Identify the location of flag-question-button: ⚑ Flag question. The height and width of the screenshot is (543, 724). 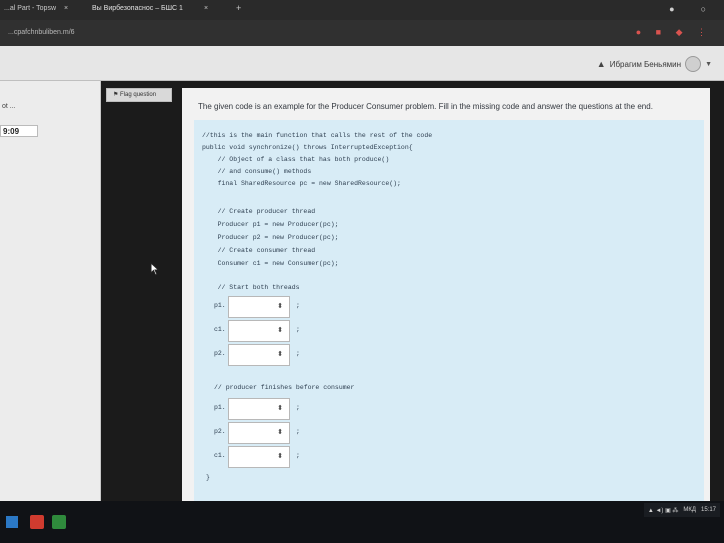
(139, 95).